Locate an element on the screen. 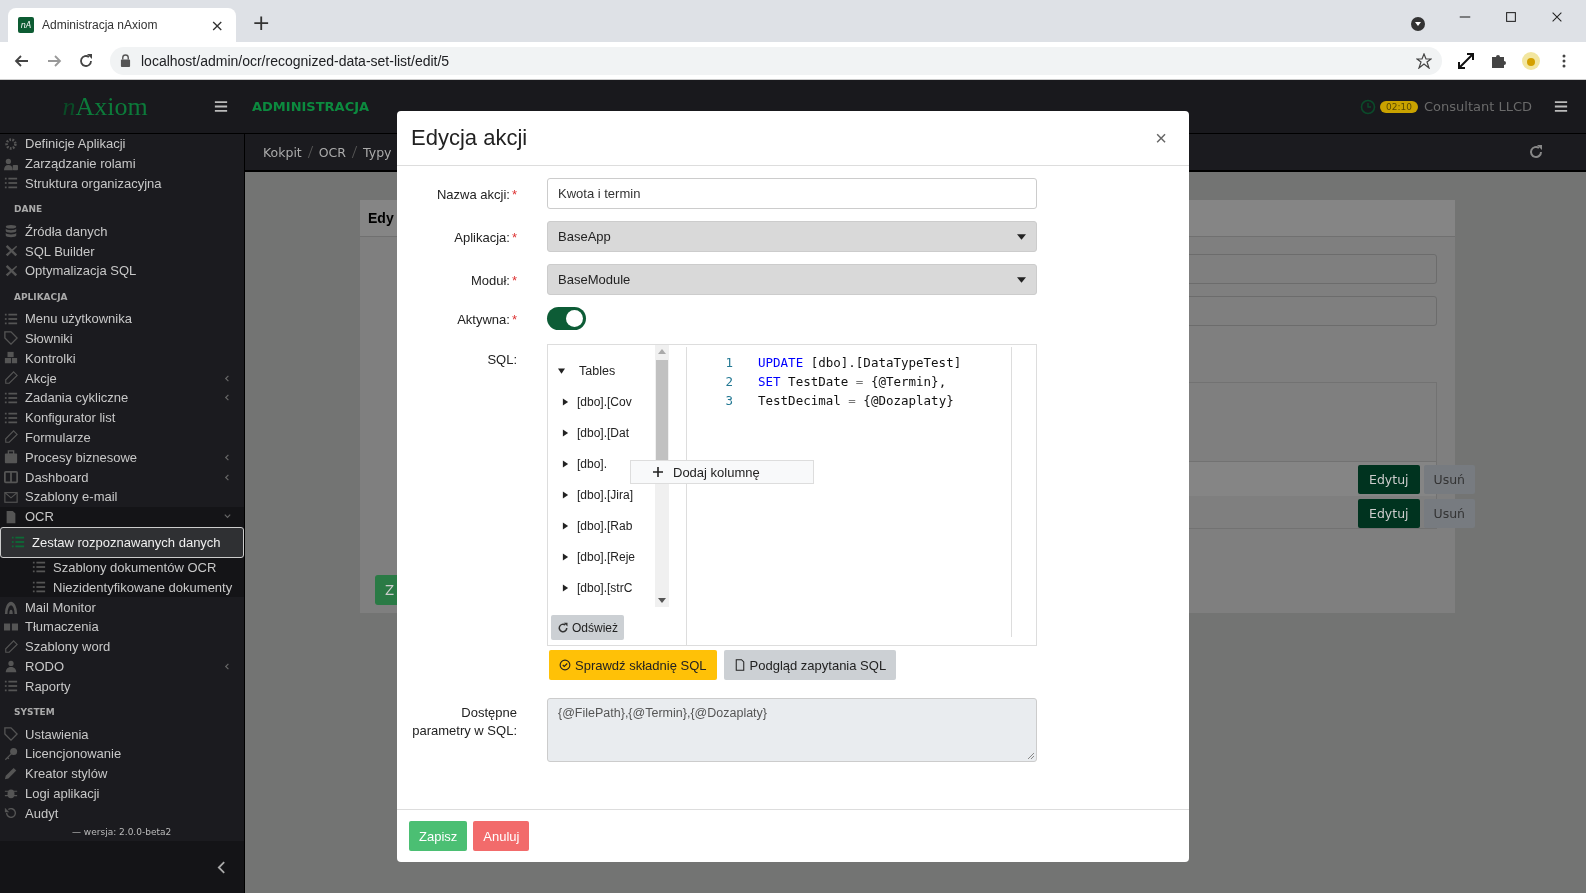 This screenshot has height=893, width=1586. refresh-button: Odśwież is located at coordinates (587, 627).